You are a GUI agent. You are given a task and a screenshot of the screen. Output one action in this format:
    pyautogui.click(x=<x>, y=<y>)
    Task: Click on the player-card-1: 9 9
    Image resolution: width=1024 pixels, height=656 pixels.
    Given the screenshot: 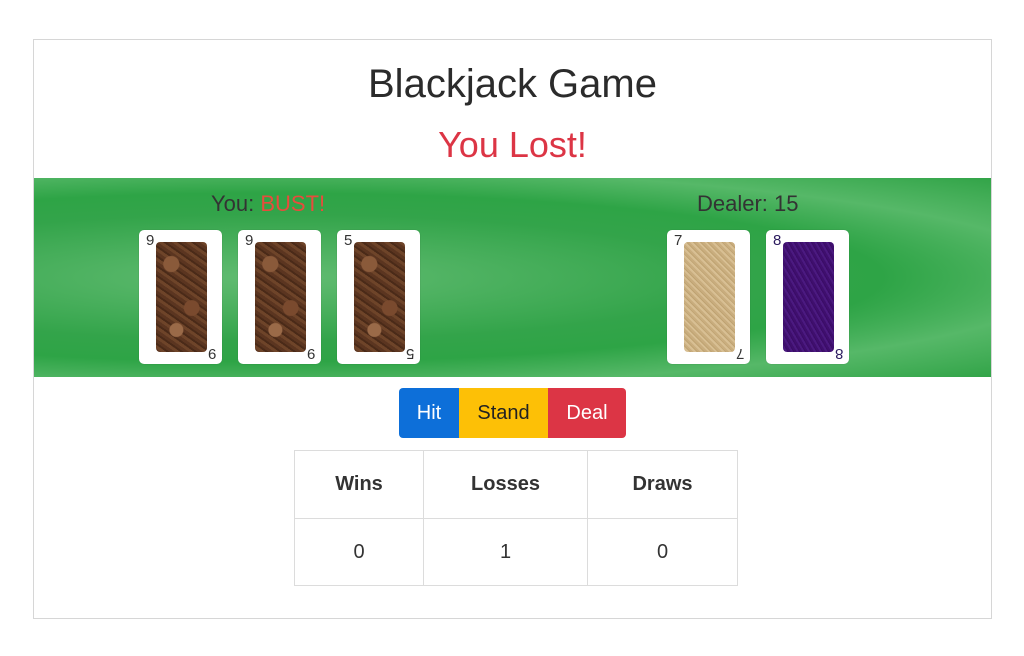 What is the action you would take?
    pyautogui.click(x=180, y=297)
    